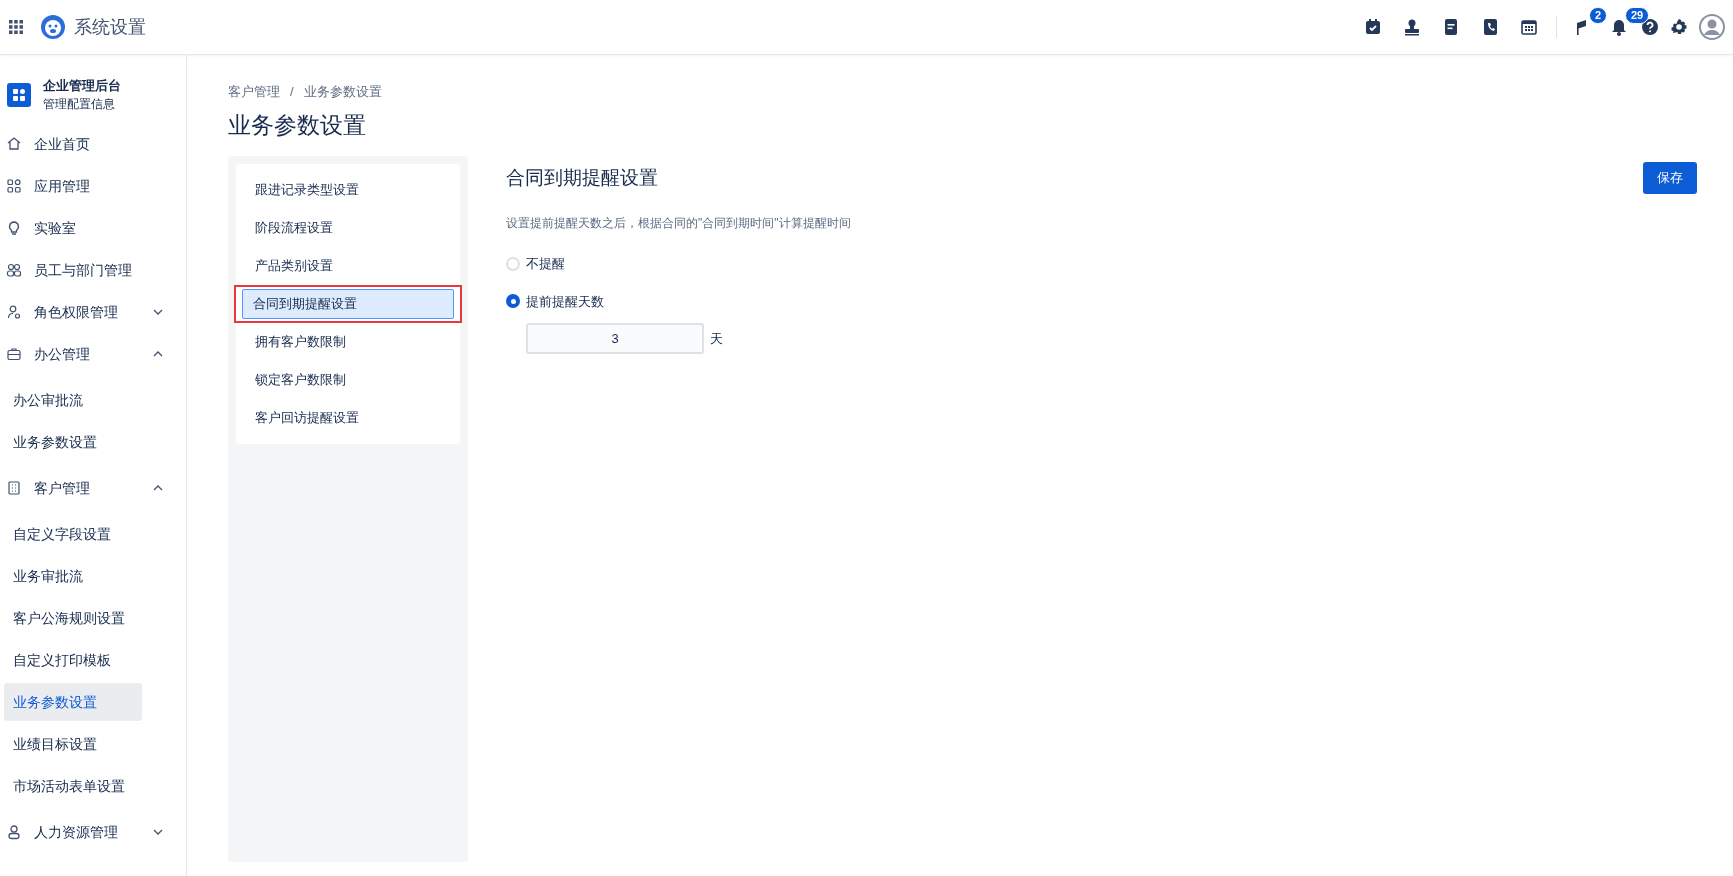 This screenshot has height=876, width=1733. Describe the element at coordinates (93, 400) in the screenshot. I see `sidebar-subitem: 办公审批流` at that location.